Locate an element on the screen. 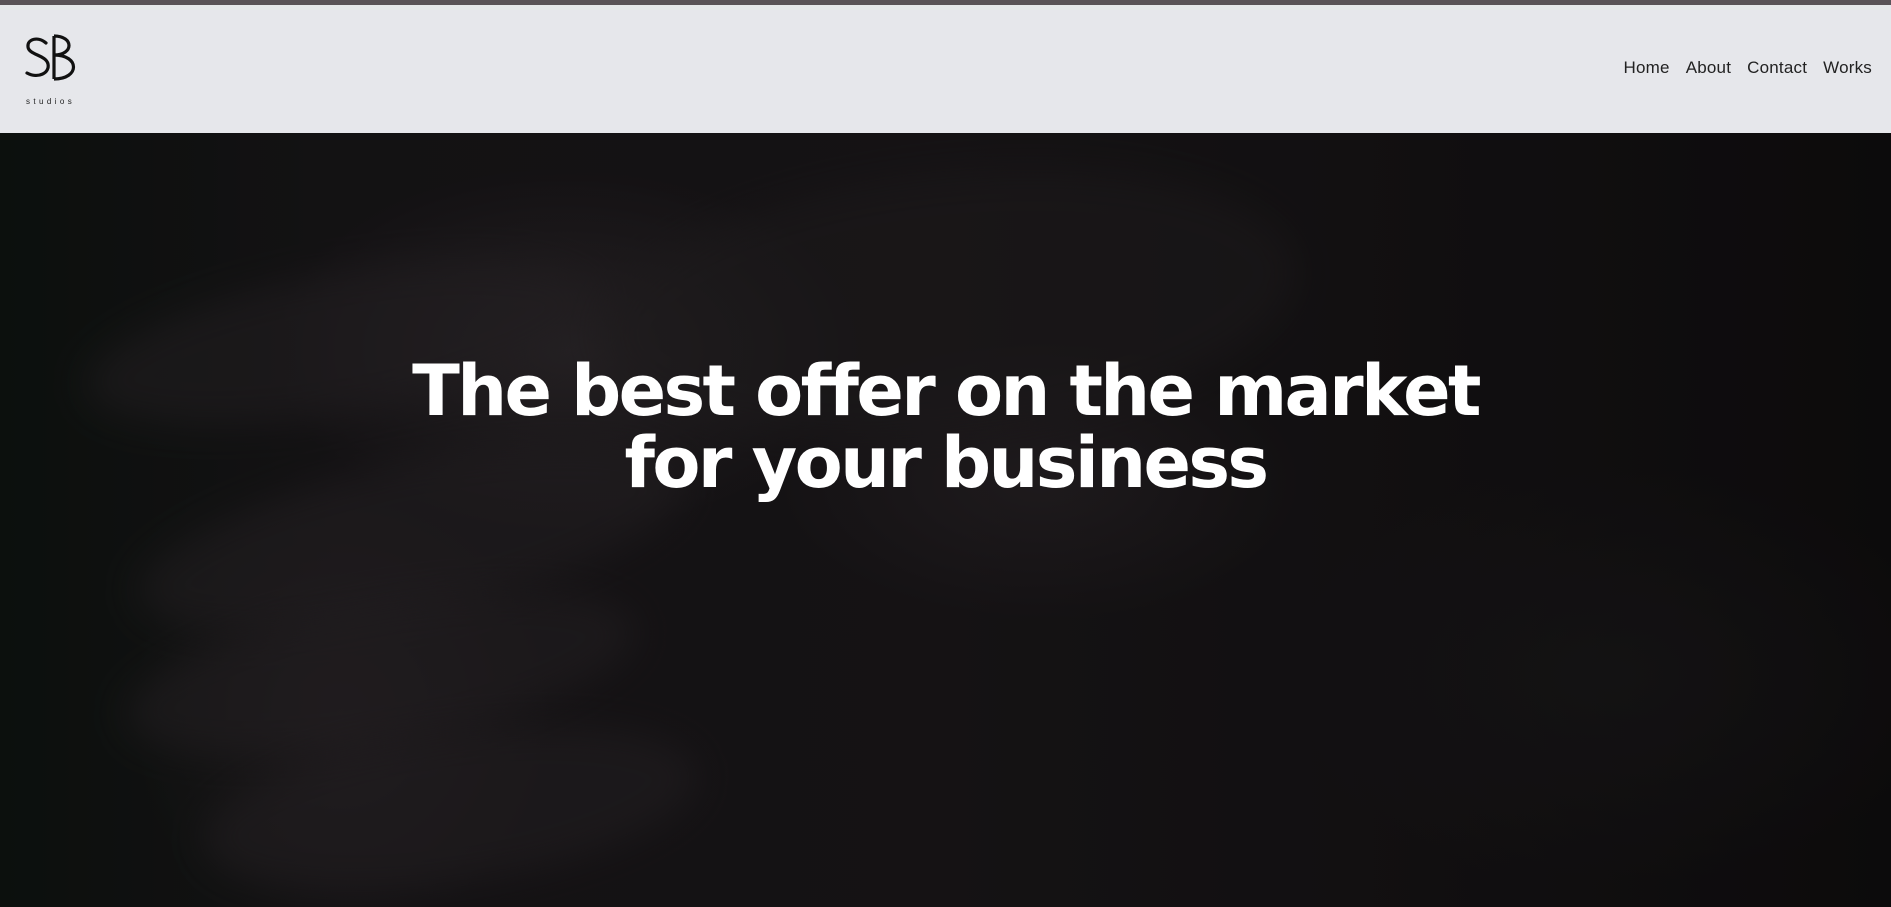  main-nav: Home About Contact Works is located at coordinates (1740, 68).